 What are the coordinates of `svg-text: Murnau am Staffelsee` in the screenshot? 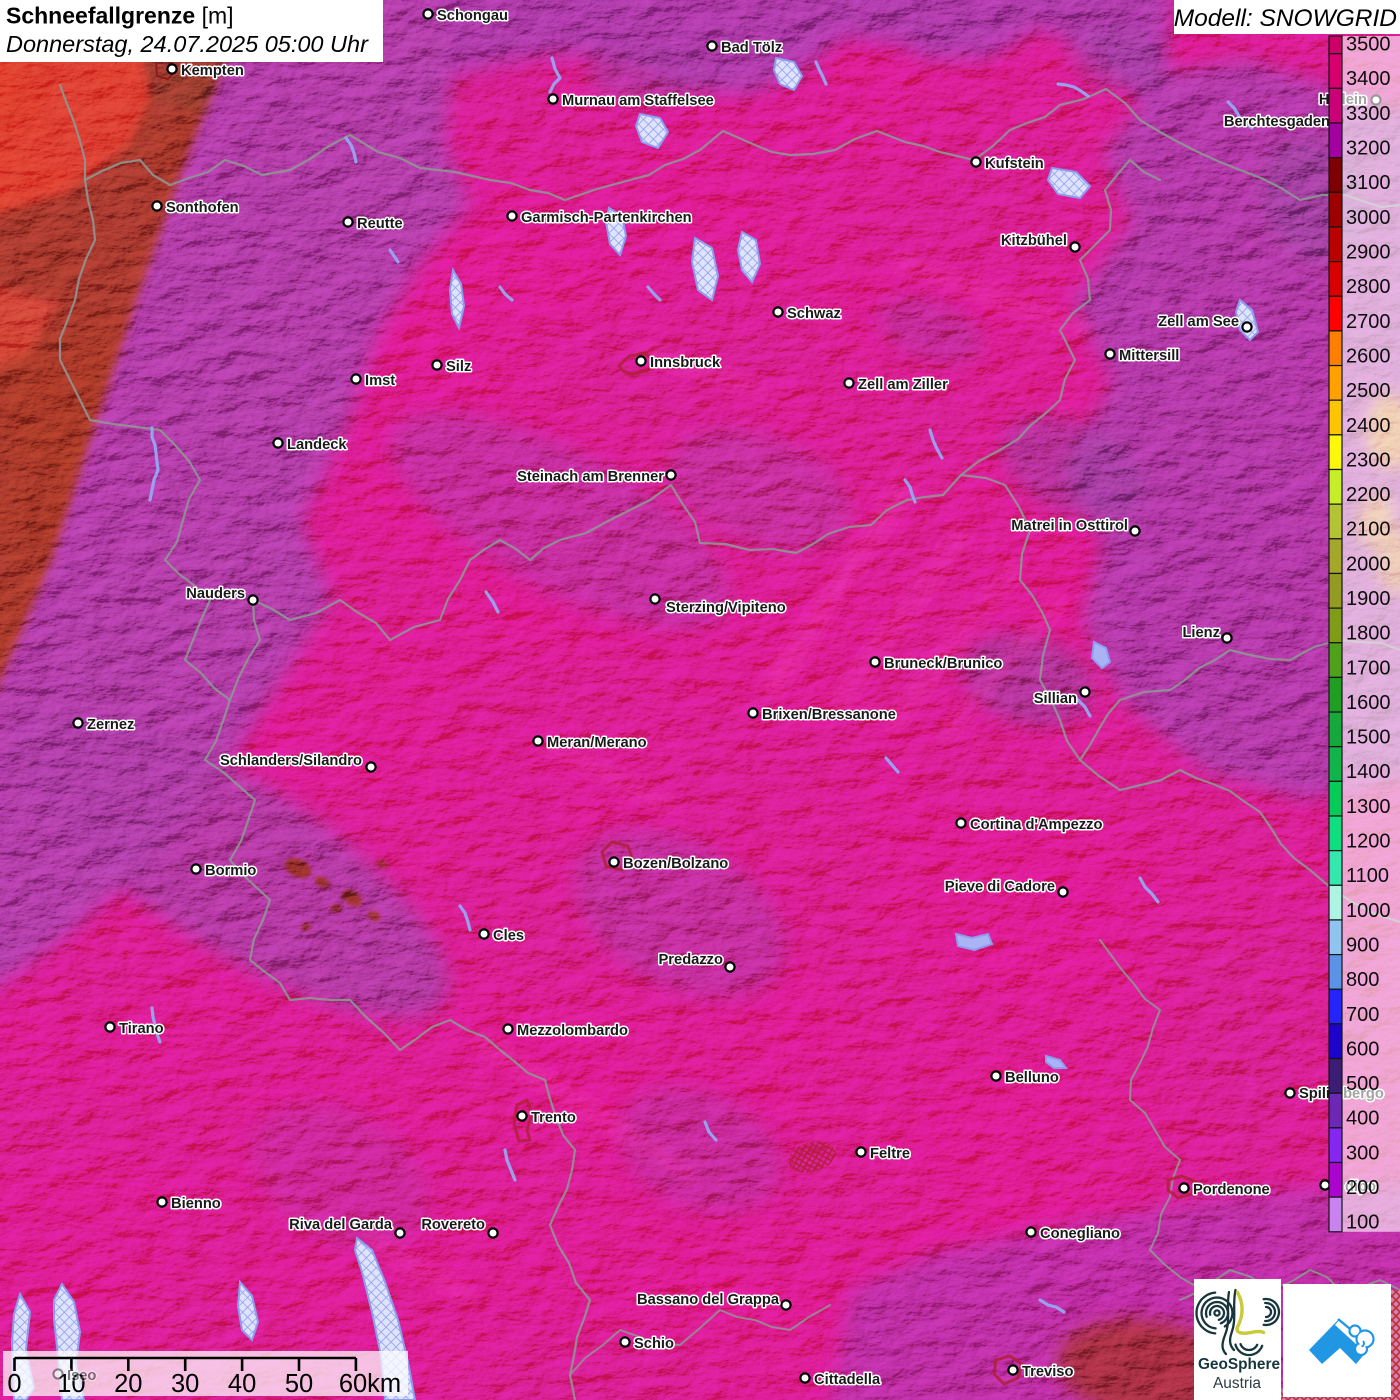 It's located at (638, 101).